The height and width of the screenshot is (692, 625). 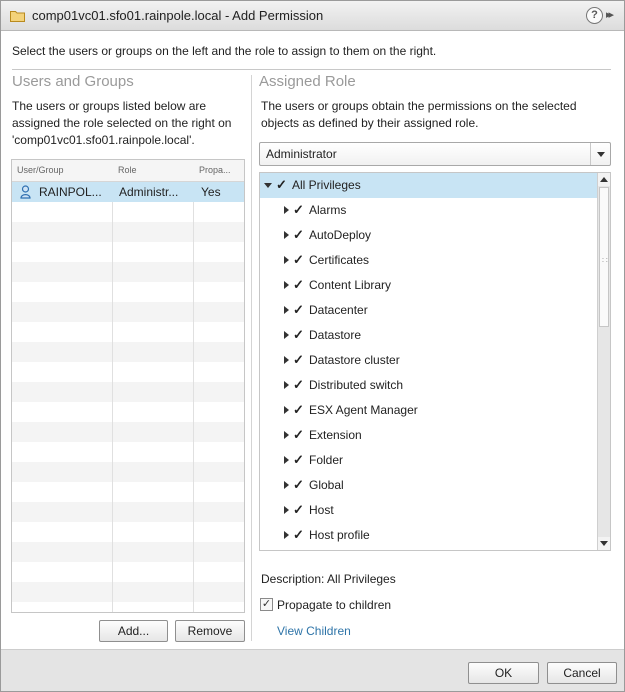 What do you see at coordinates (326, 485) in the screenshot?
I see `tree-item-label: Global` at bounding box center [326, 485].